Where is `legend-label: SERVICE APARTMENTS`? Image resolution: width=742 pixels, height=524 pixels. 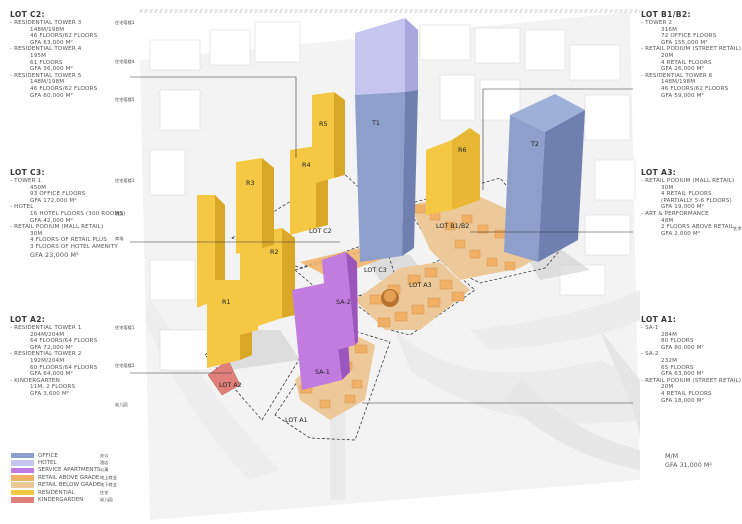 legend-label: SERVICE APARTMENTS is located at coordinates (69, 470).